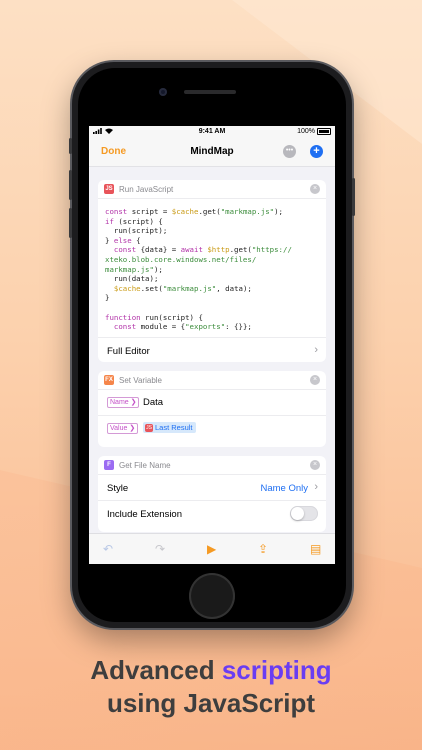  What do you see at coordinates (353, 197) in the screenshot?
I see `power-button` at bounding box center [353, 197].